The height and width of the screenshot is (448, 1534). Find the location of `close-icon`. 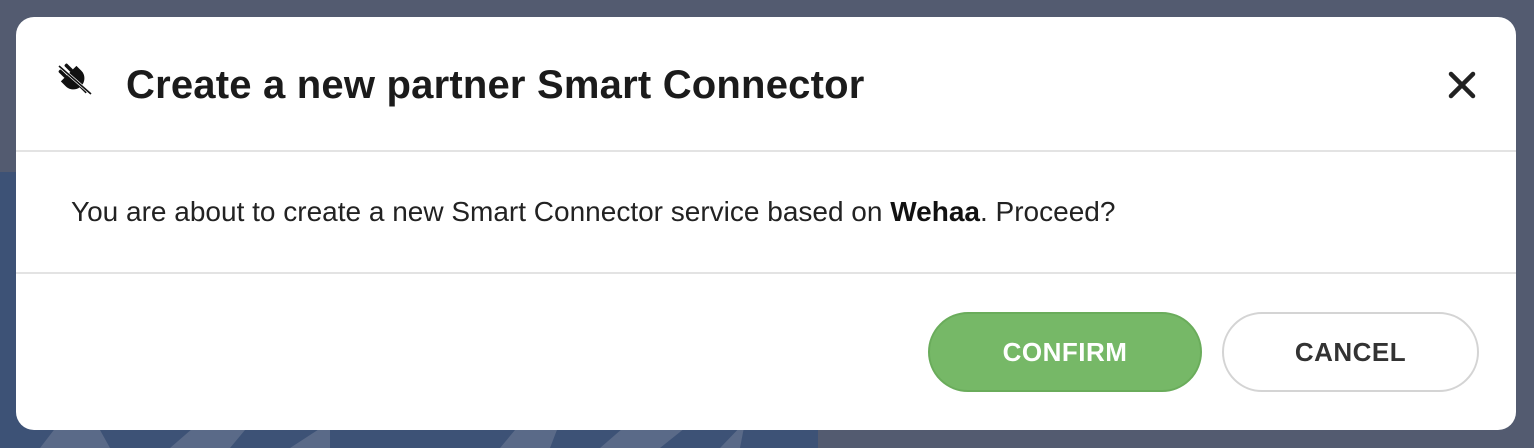

close-icon is located at coordinates (1462, 85).